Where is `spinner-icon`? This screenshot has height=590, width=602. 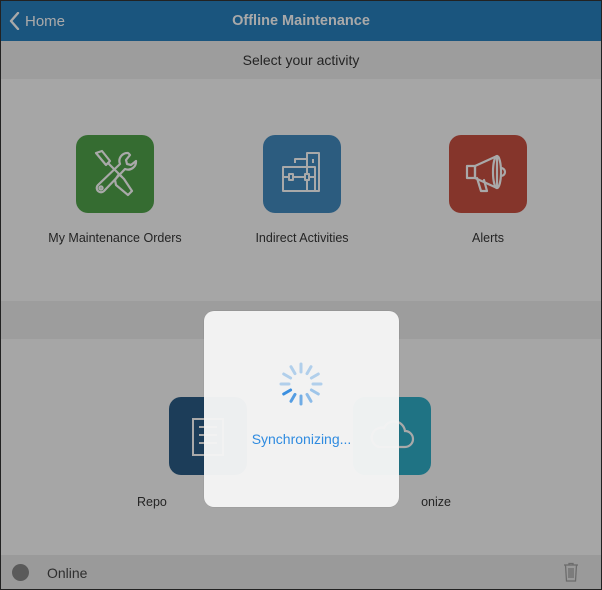 spinner-icon is located at coordinates (301, 384).